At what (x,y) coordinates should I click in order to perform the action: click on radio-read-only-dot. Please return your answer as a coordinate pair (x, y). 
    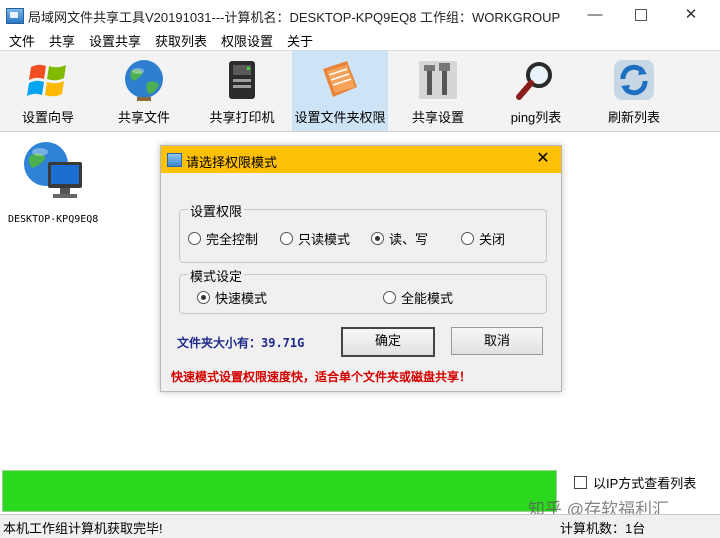
    Looking at the image, I should click on (286, 238).